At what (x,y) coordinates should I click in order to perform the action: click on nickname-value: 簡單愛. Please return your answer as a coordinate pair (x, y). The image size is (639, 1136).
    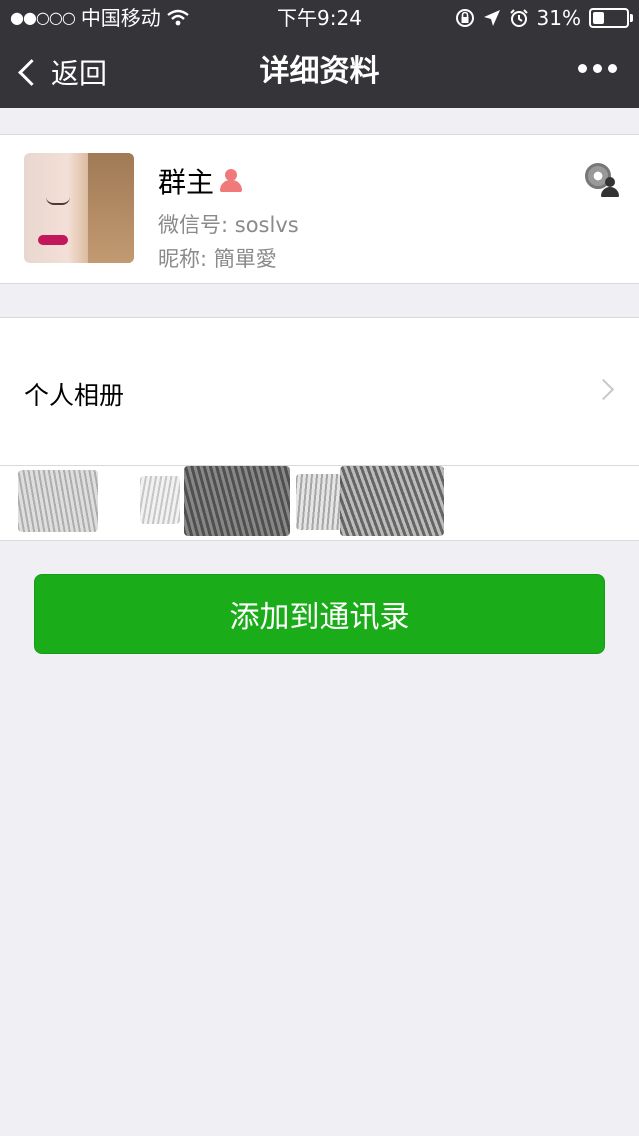
    Looking at the image, I should click on (245, 259).